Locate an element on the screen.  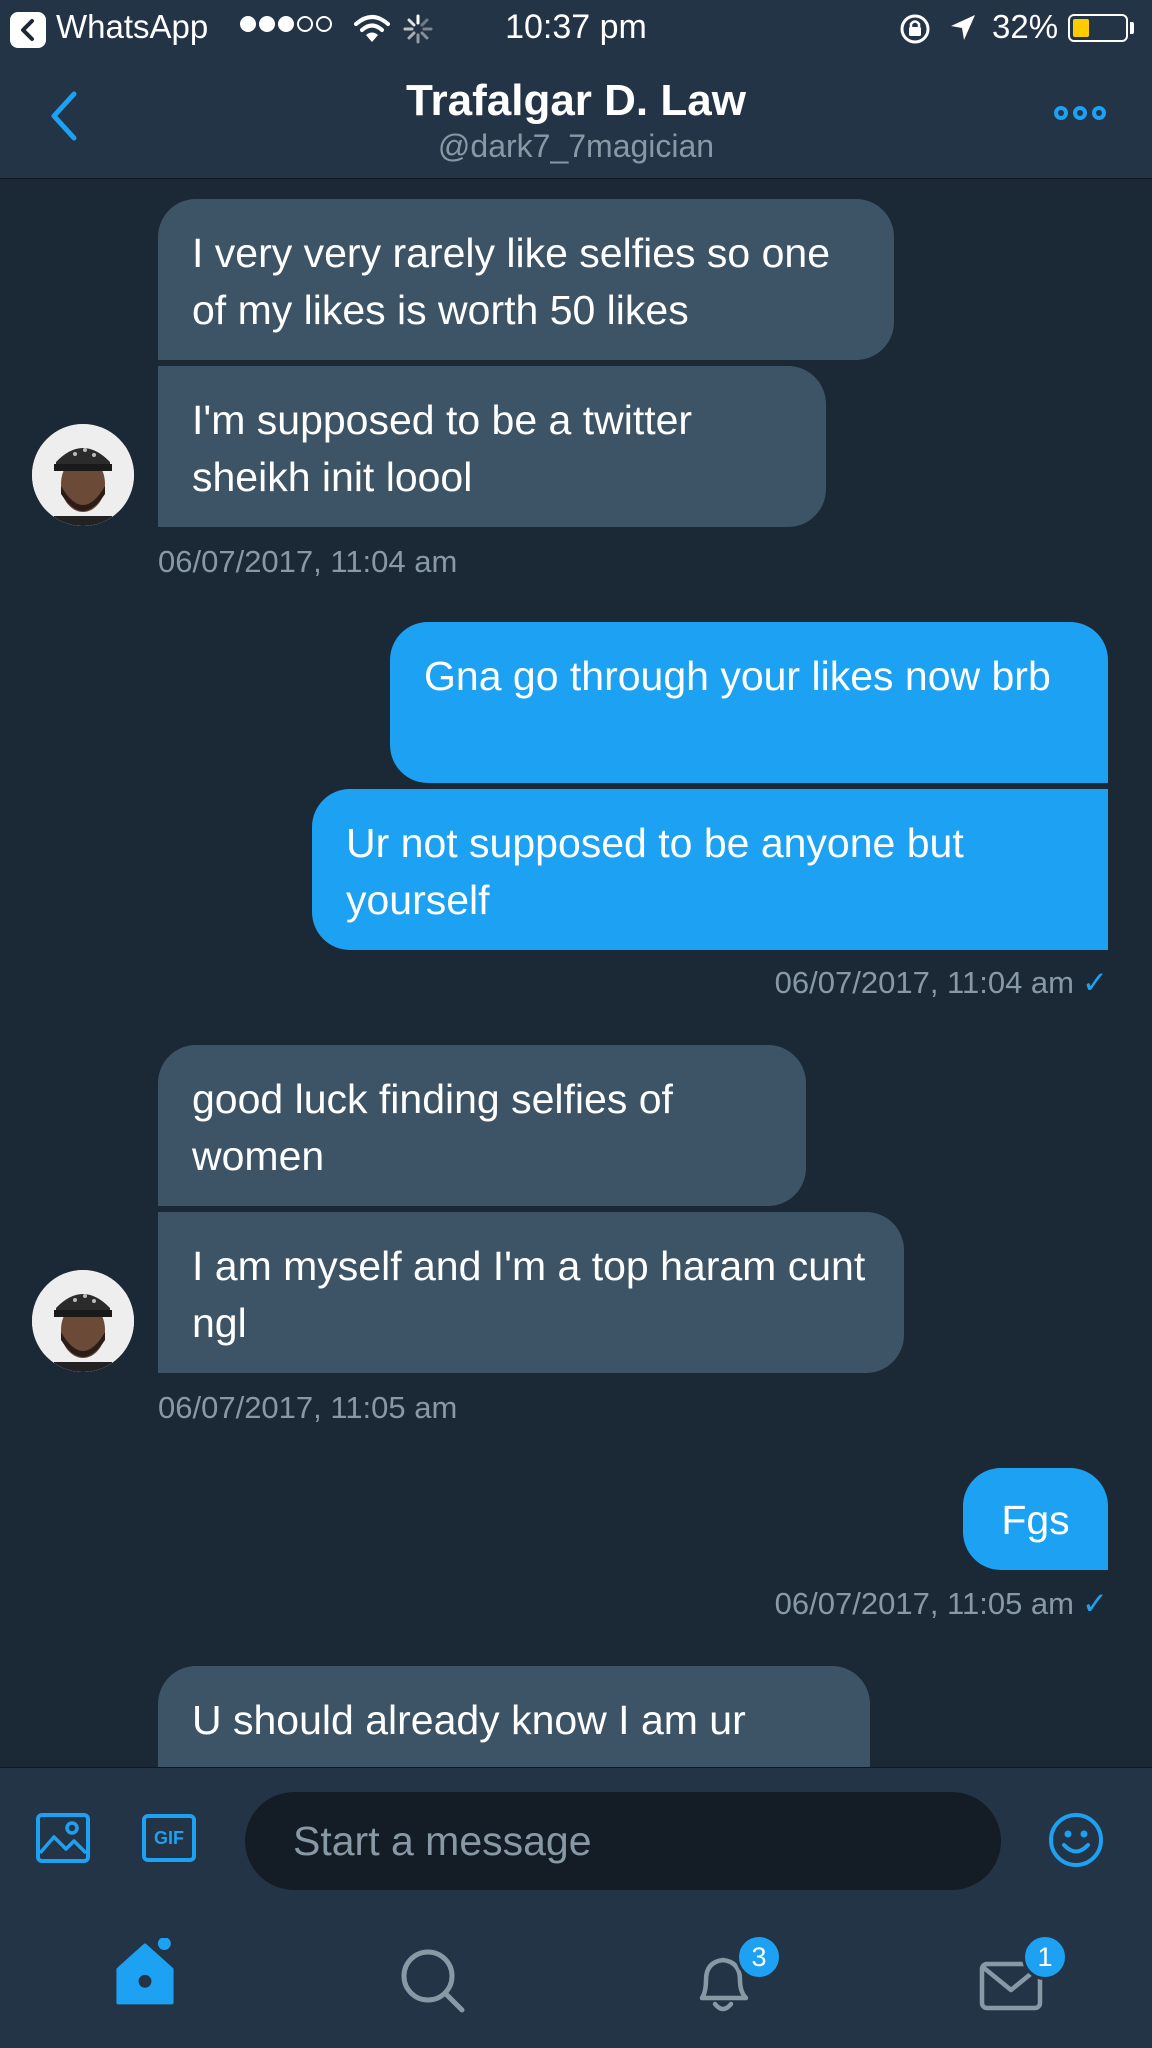
status-bar: WhatsApp 10:37 pm 32% is located at coordinates (576, 29).